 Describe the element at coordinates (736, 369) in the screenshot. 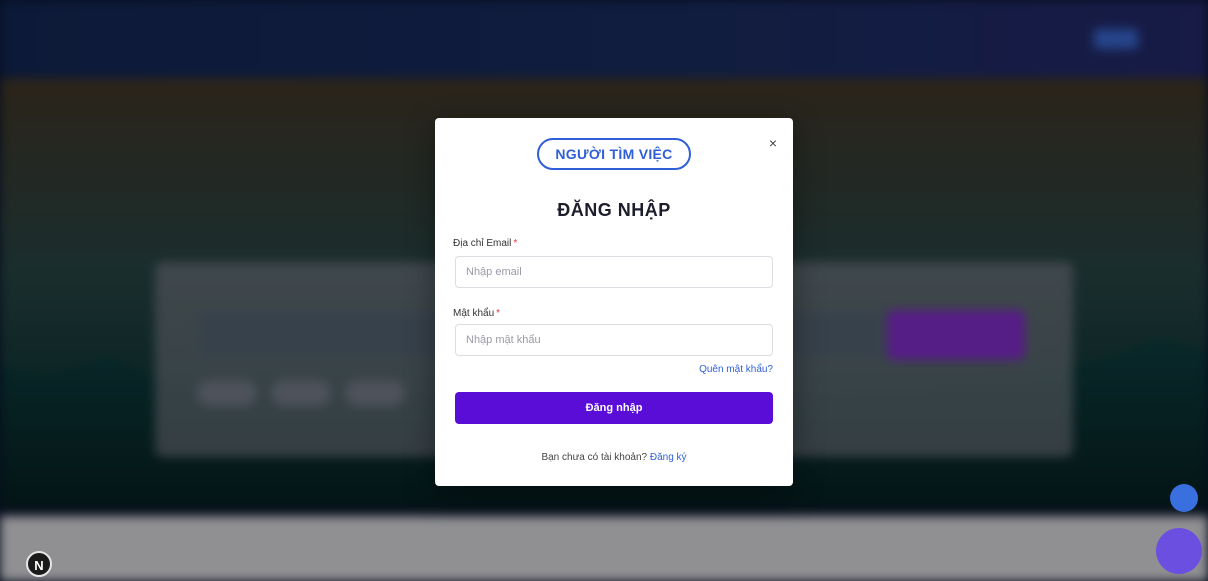

I see `forgot-password-link: Quên mật khẩu?` at that location.